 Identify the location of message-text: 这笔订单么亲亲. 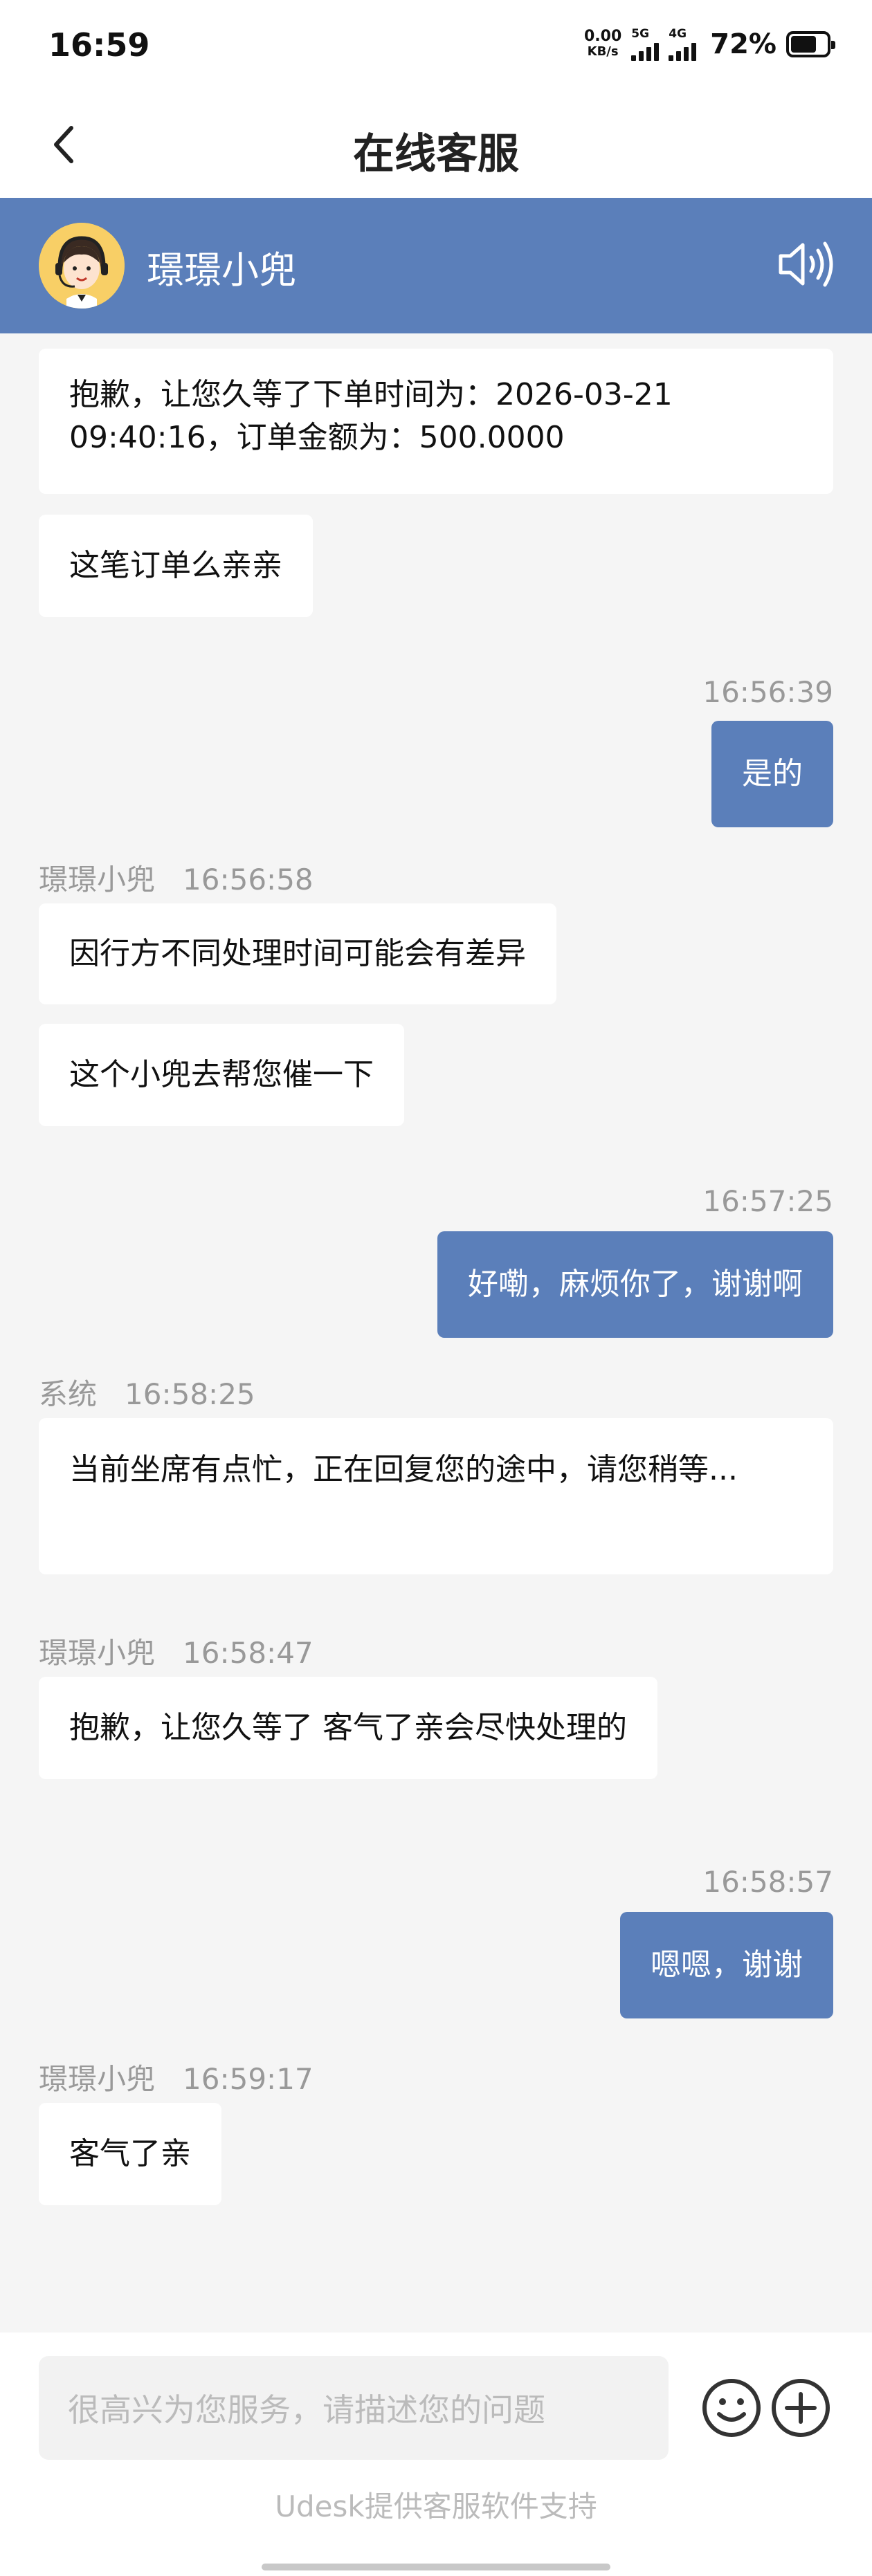
(175, 565).